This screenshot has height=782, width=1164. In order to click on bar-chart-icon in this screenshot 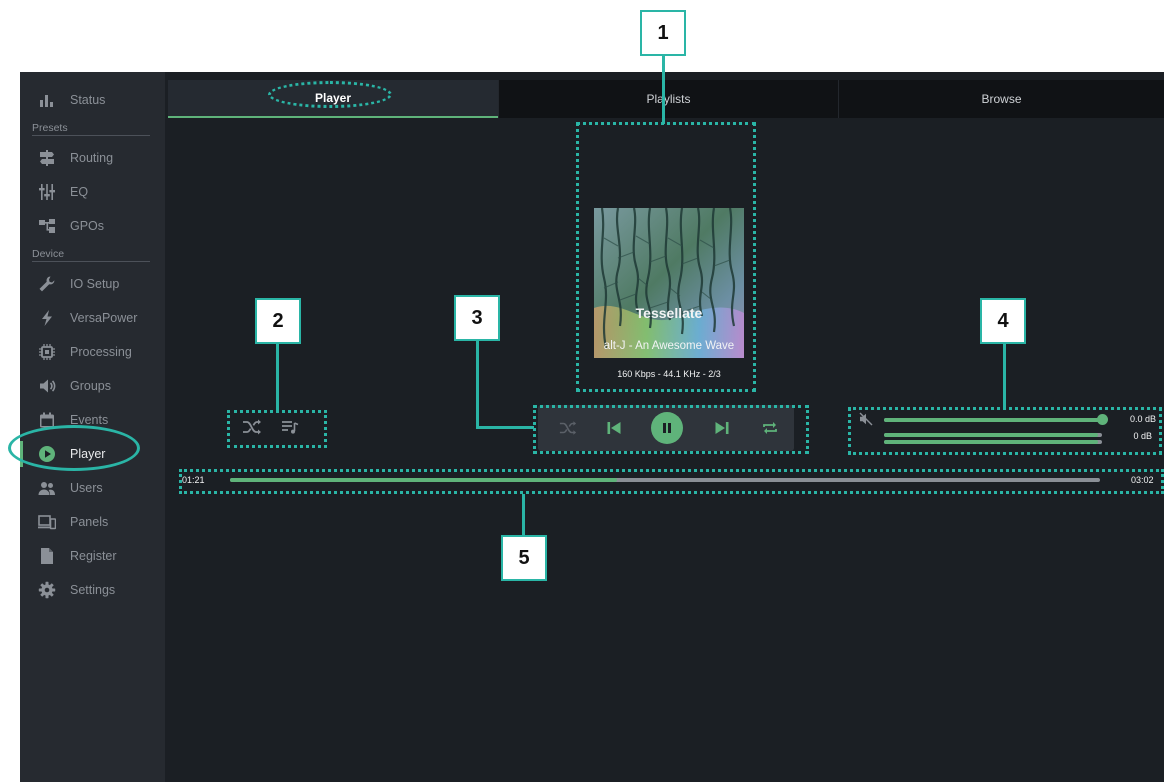, I will do `click(47, 100)`.